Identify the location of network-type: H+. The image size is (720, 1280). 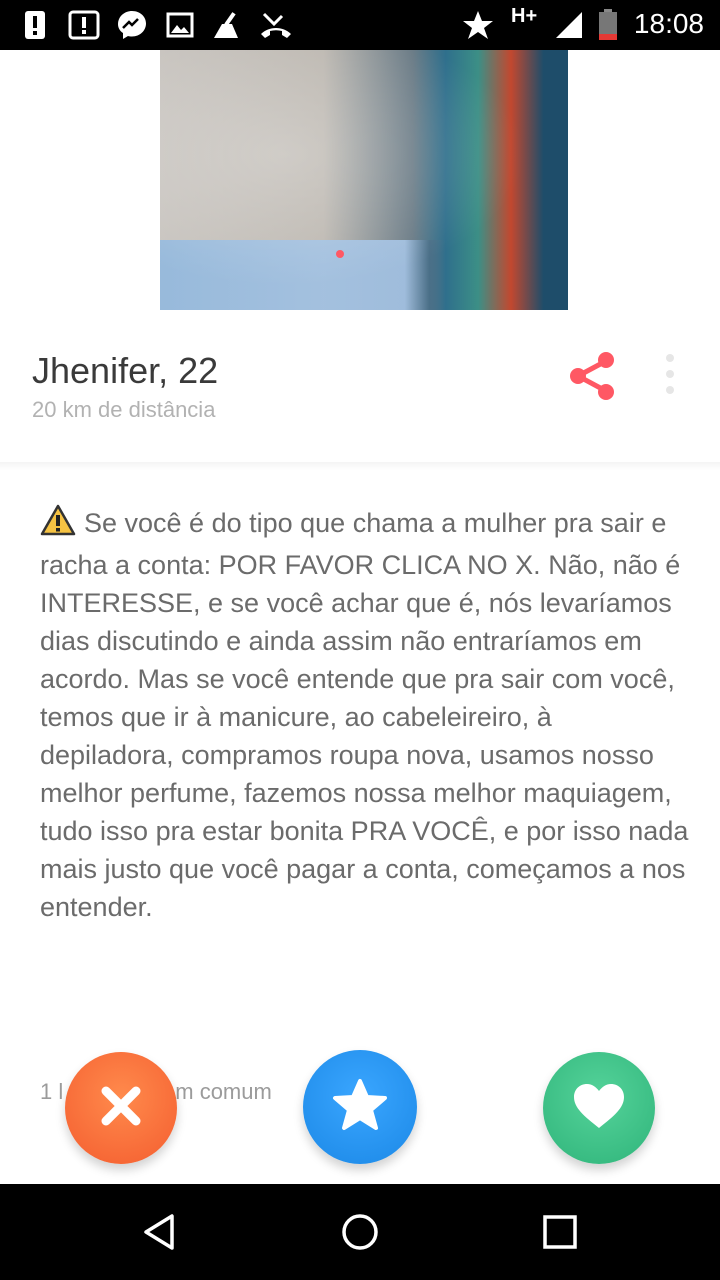
(524, 16).